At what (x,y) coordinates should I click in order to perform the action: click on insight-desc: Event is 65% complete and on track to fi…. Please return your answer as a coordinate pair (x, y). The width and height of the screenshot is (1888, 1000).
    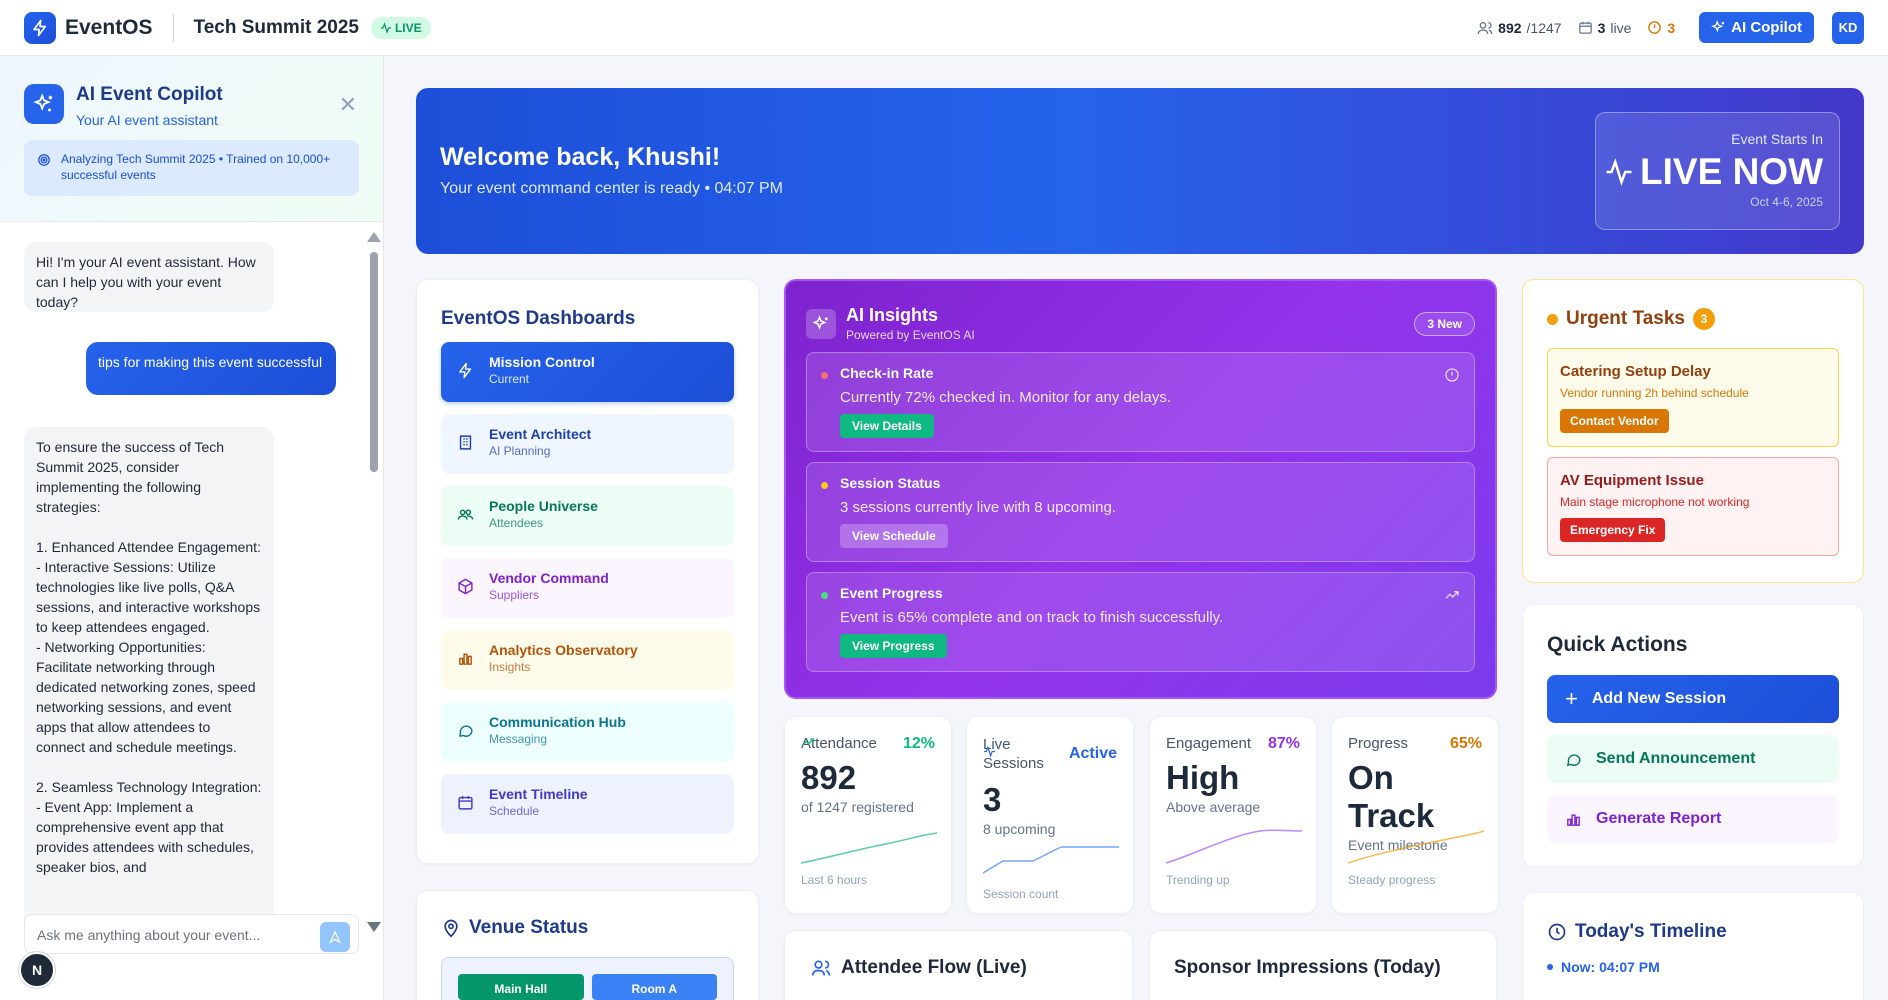
    Looking at the image, I should click on (1032, 617).